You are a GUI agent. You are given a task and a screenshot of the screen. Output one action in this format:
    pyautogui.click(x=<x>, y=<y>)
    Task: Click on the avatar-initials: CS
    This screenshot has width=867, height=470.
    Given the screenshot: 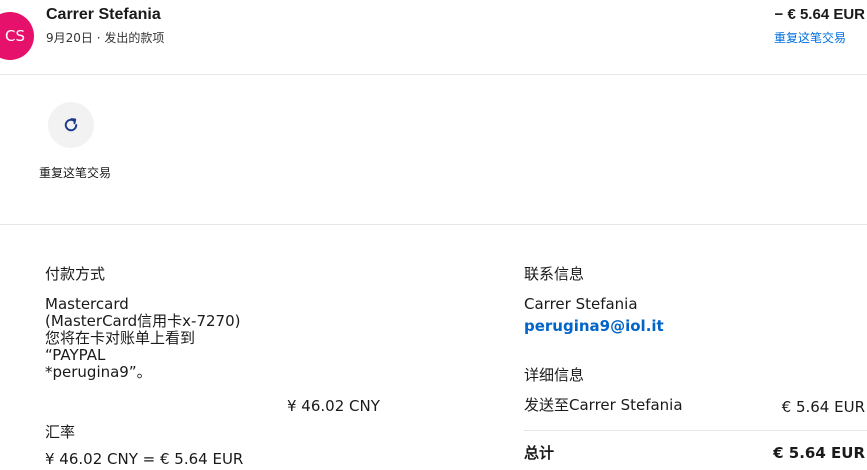 What is the action you would take?
    pyautogui.click(x=15, y=36)
    